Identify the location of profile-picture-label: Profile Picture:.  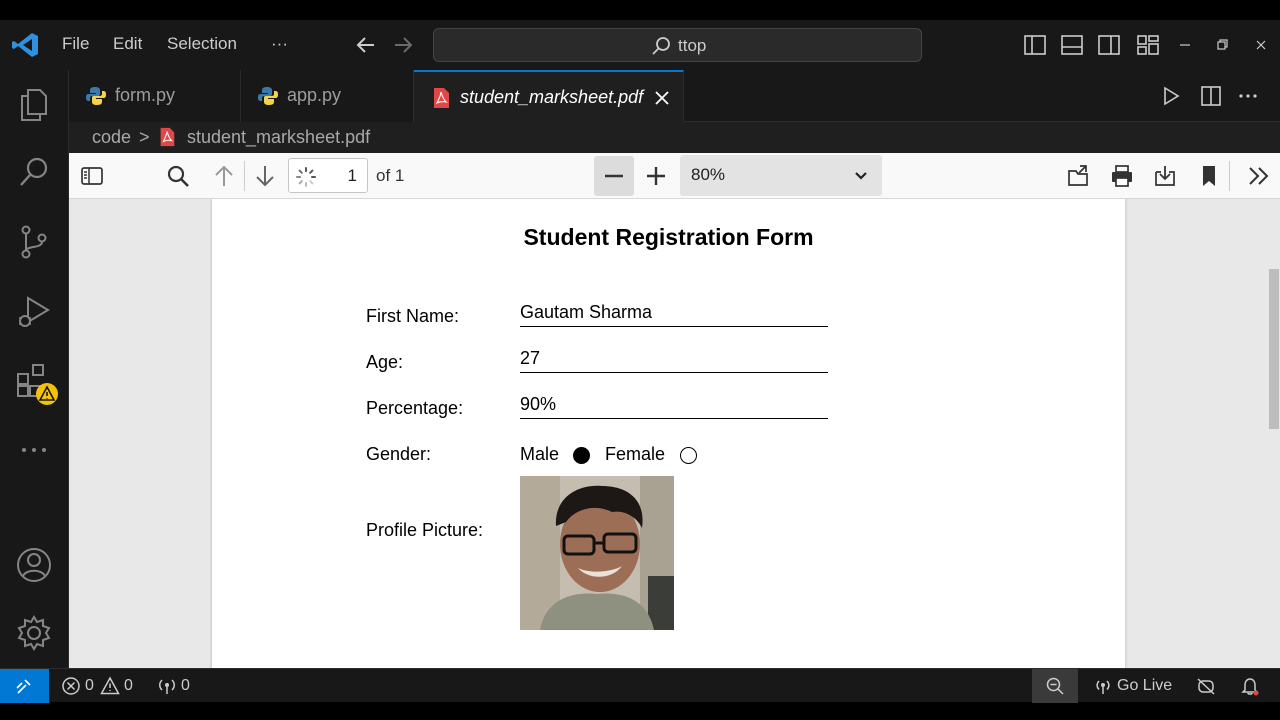
(425, 530).